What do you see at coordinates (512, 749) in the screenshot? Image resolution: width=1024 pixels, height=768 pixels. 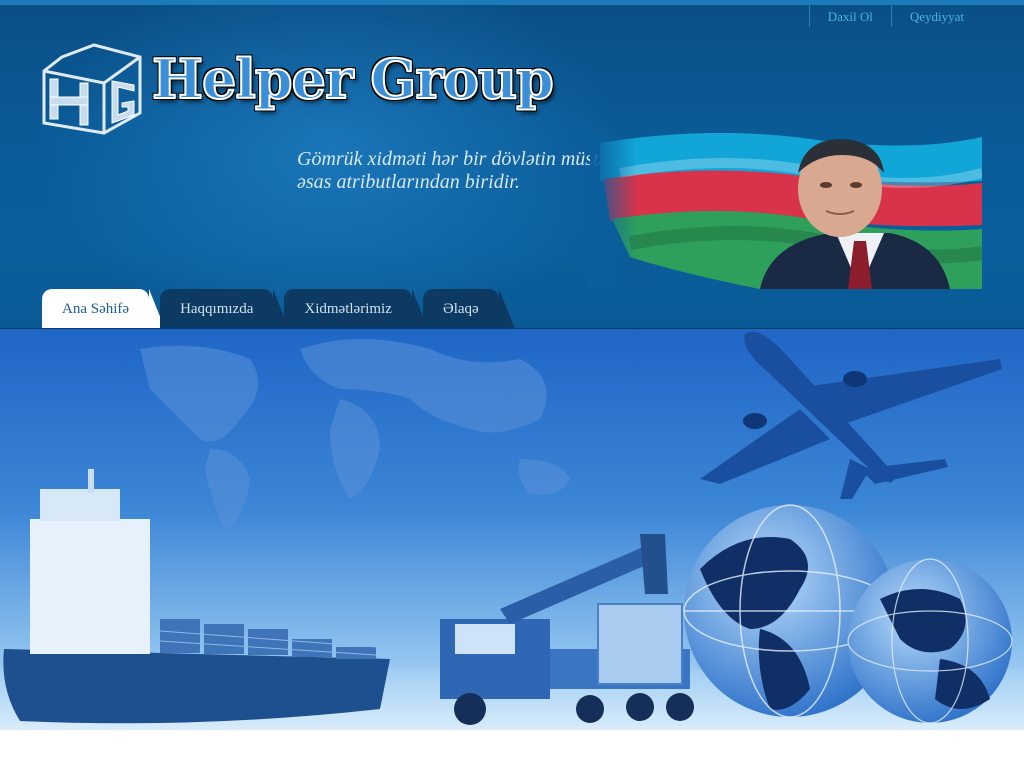 I see `page-body` at bounding box center [512, 749].